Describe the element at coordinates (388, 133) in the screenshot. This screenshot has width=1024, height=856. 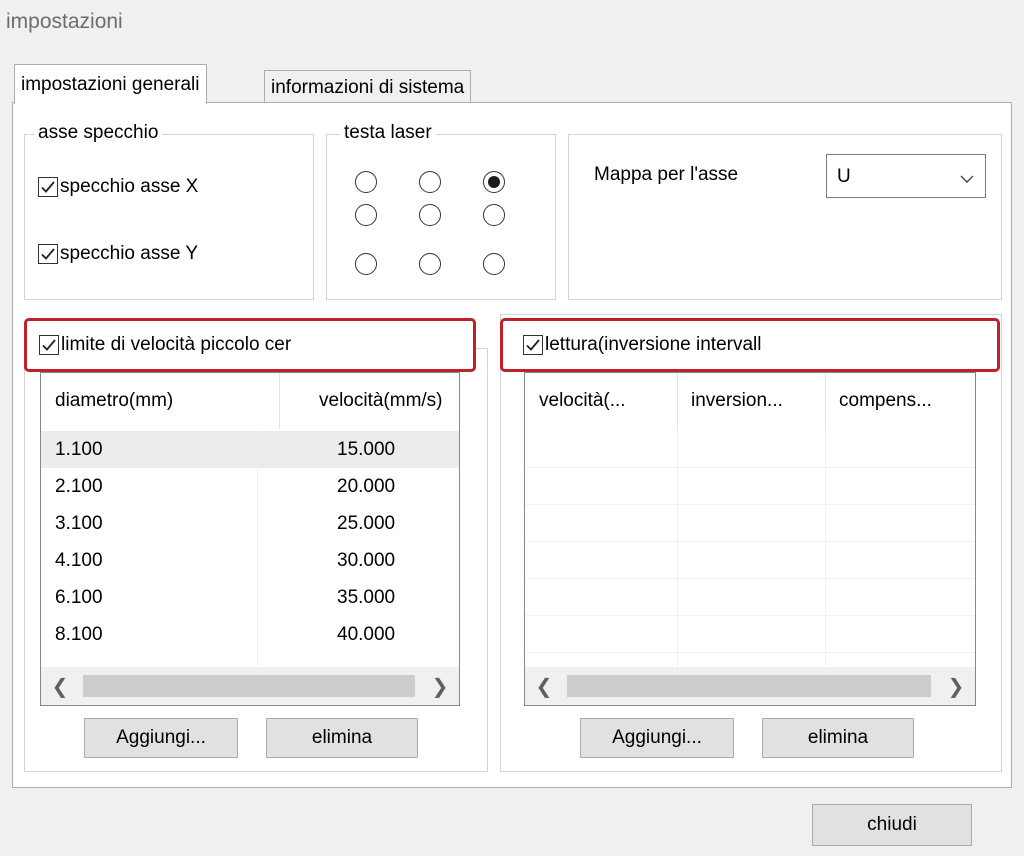
I see `laser-head-legend: testa laser` at that location.